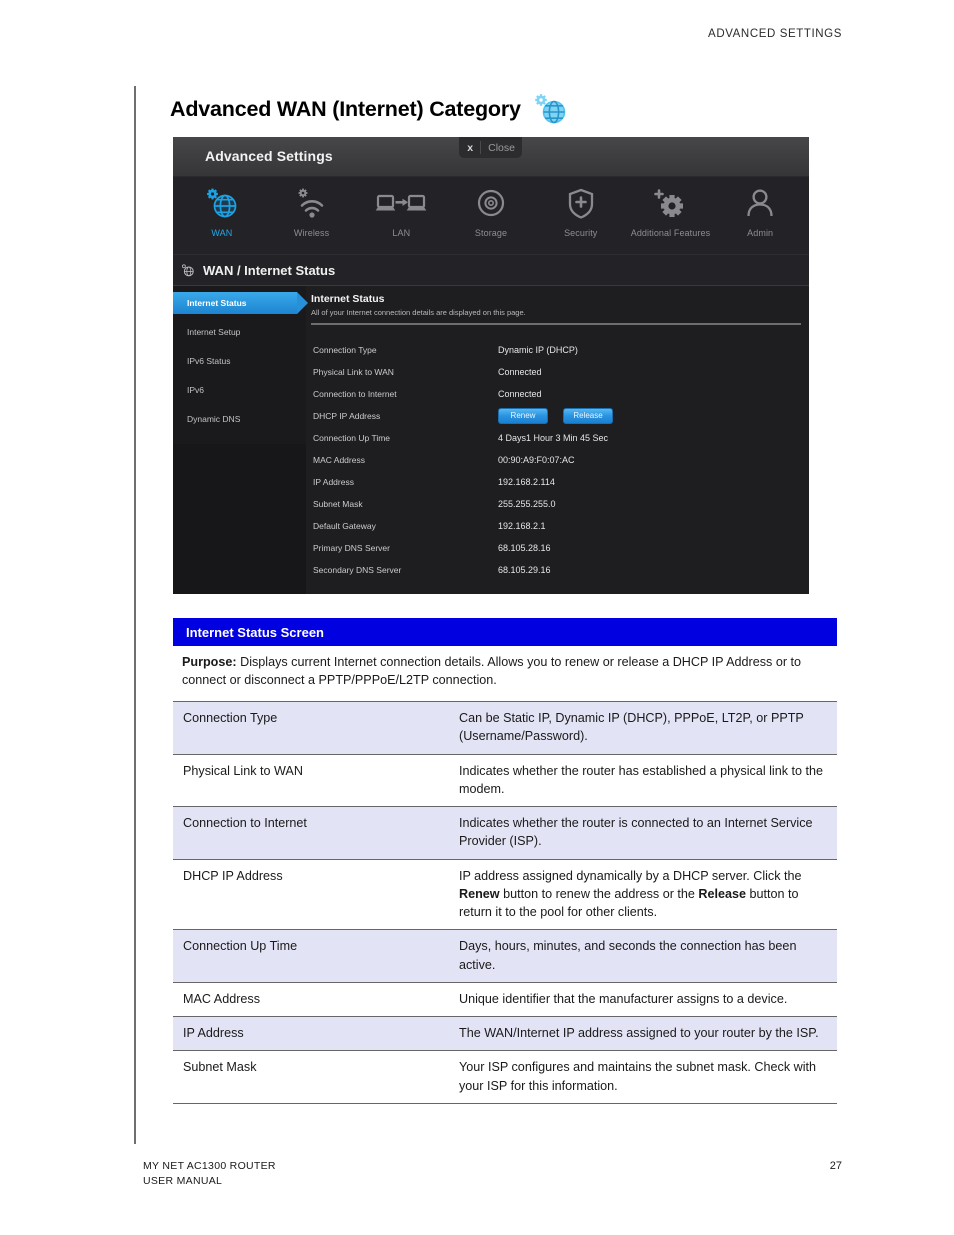 The height and width of the screenshot is (1235, 954). I want to click on nav-label-additional-features: Additional Features, so click(670, 233).